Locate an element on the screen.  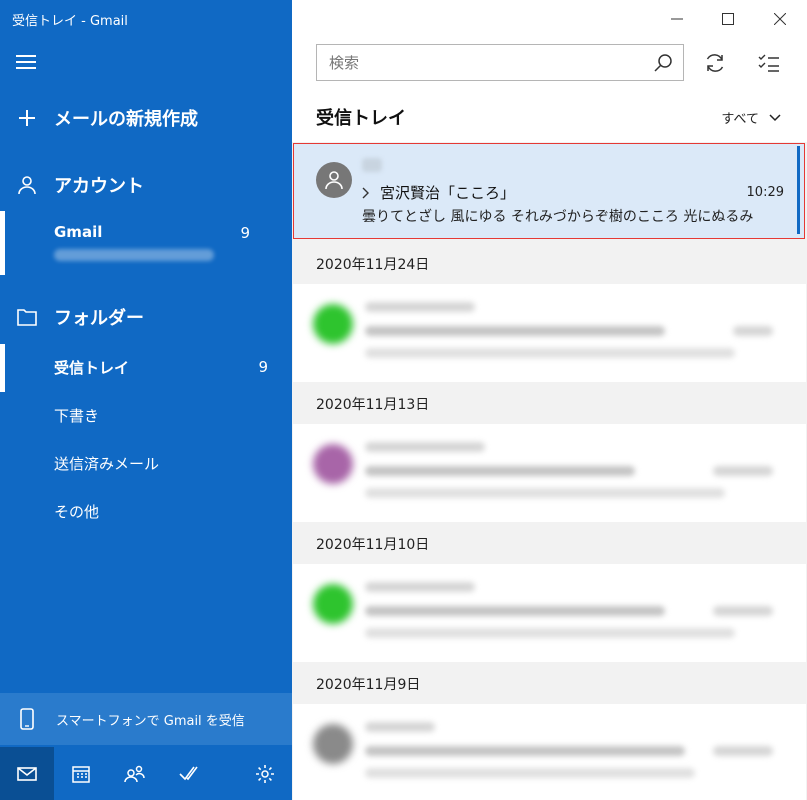
new-mail-button: メールの新規作成 is located at coordinates (146, 118).